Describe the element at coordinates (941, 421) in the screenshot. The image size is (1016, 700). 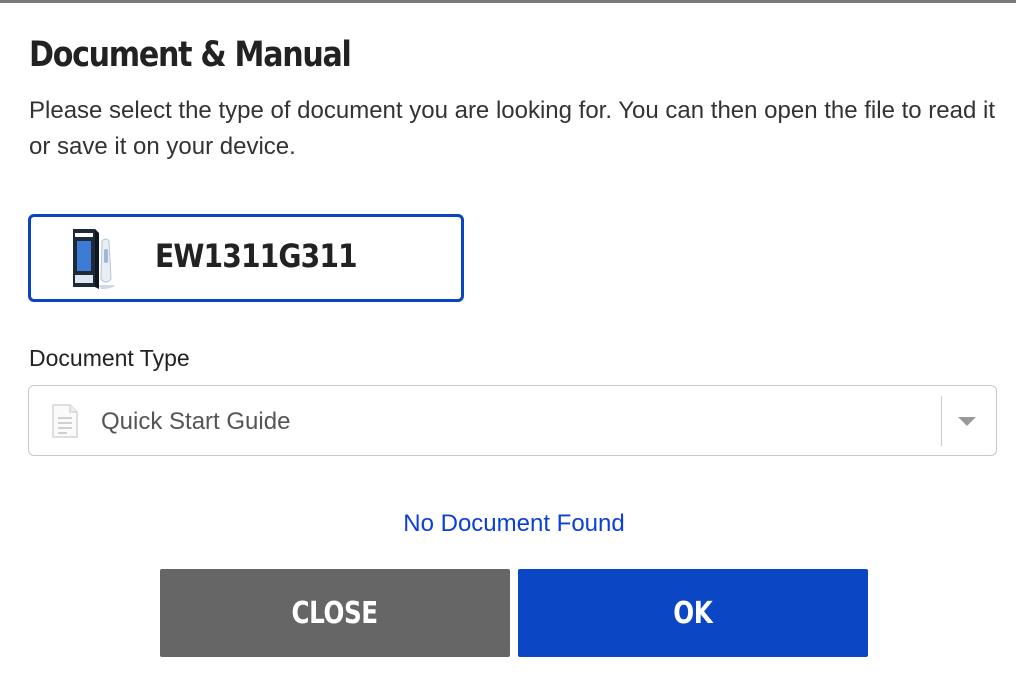
I see `select-divider` at that location.